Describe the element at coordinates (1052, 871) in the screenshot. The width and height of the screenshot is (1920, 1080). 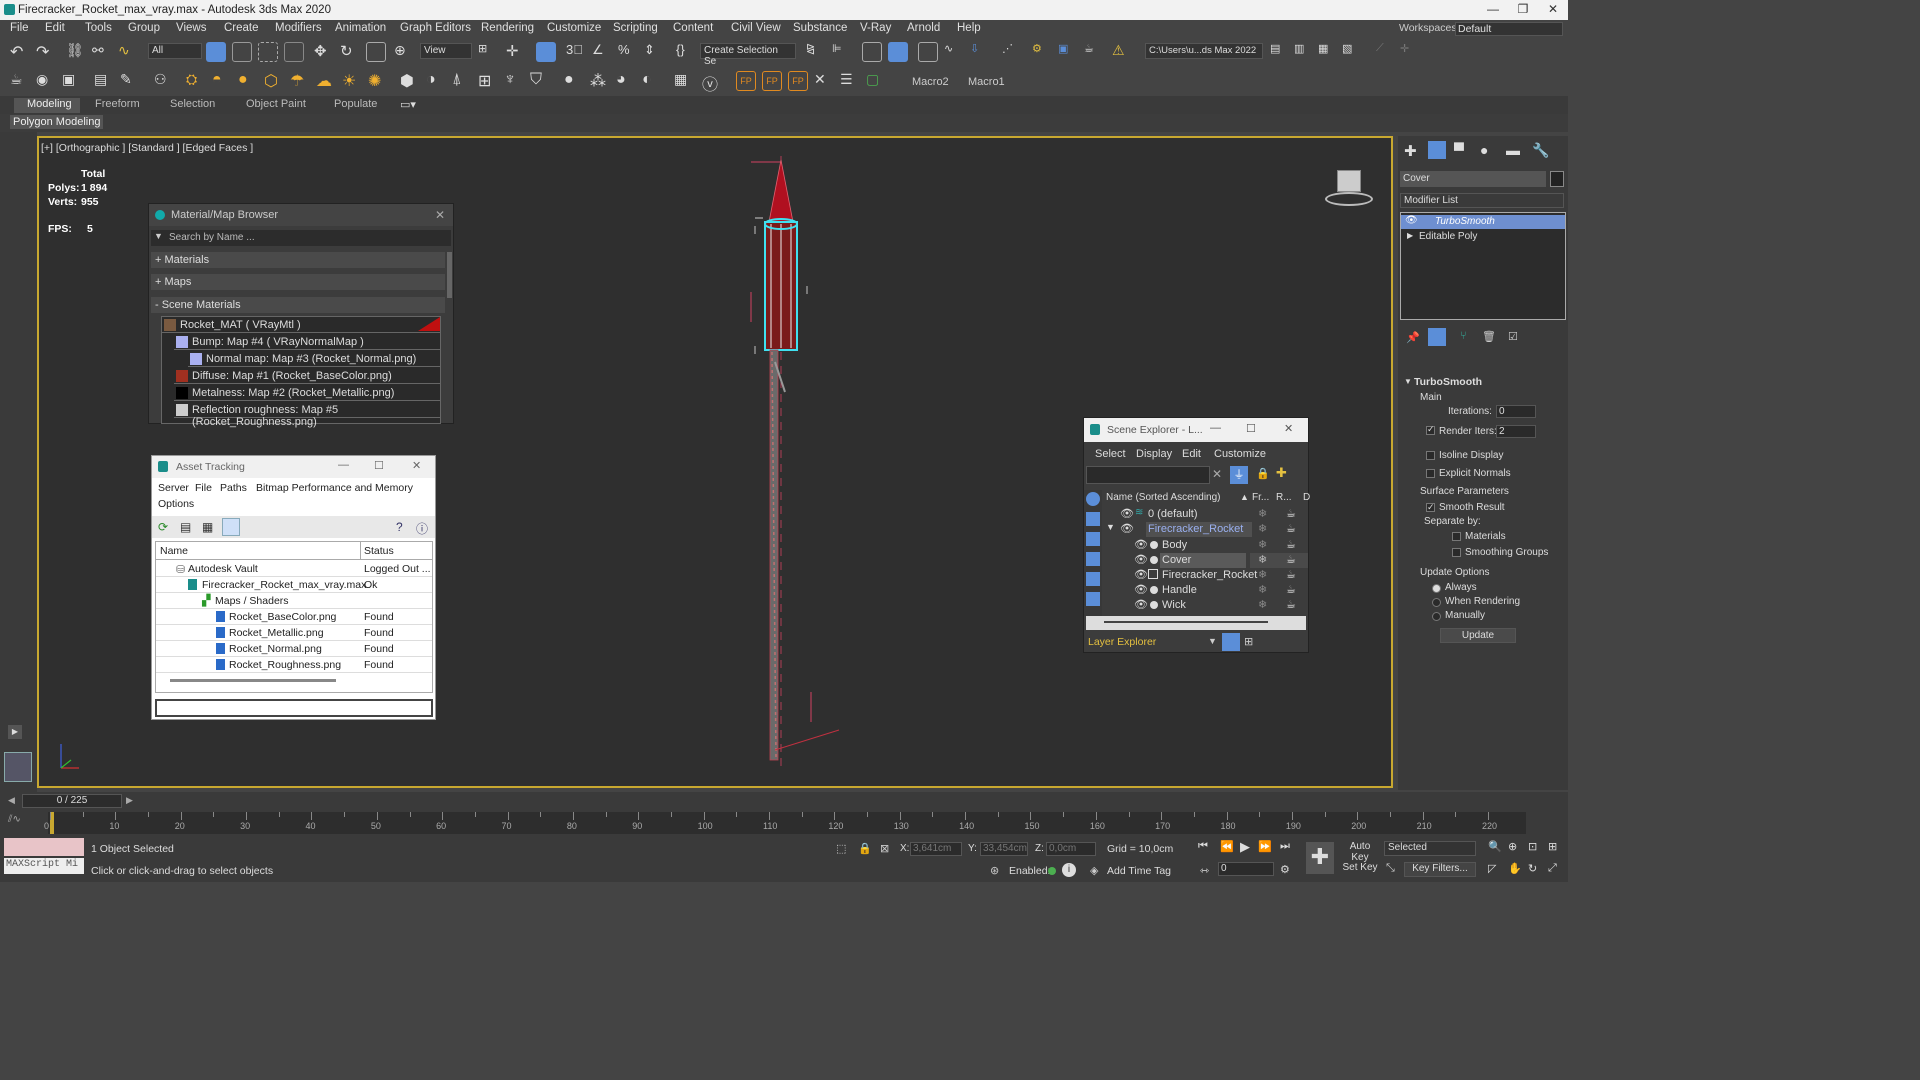
I see `enabled-indicator` at that location.